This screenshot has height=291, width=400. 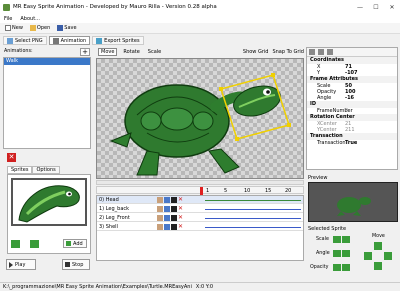 I want to click on playhead-marker, so click(x=201, y=191).